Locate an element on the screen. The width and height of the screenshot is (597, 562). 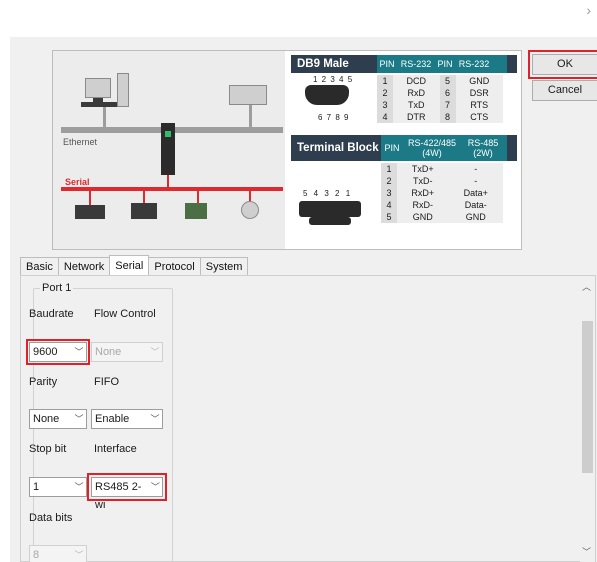
tab-network: Network is located at coordinates (84, 266).